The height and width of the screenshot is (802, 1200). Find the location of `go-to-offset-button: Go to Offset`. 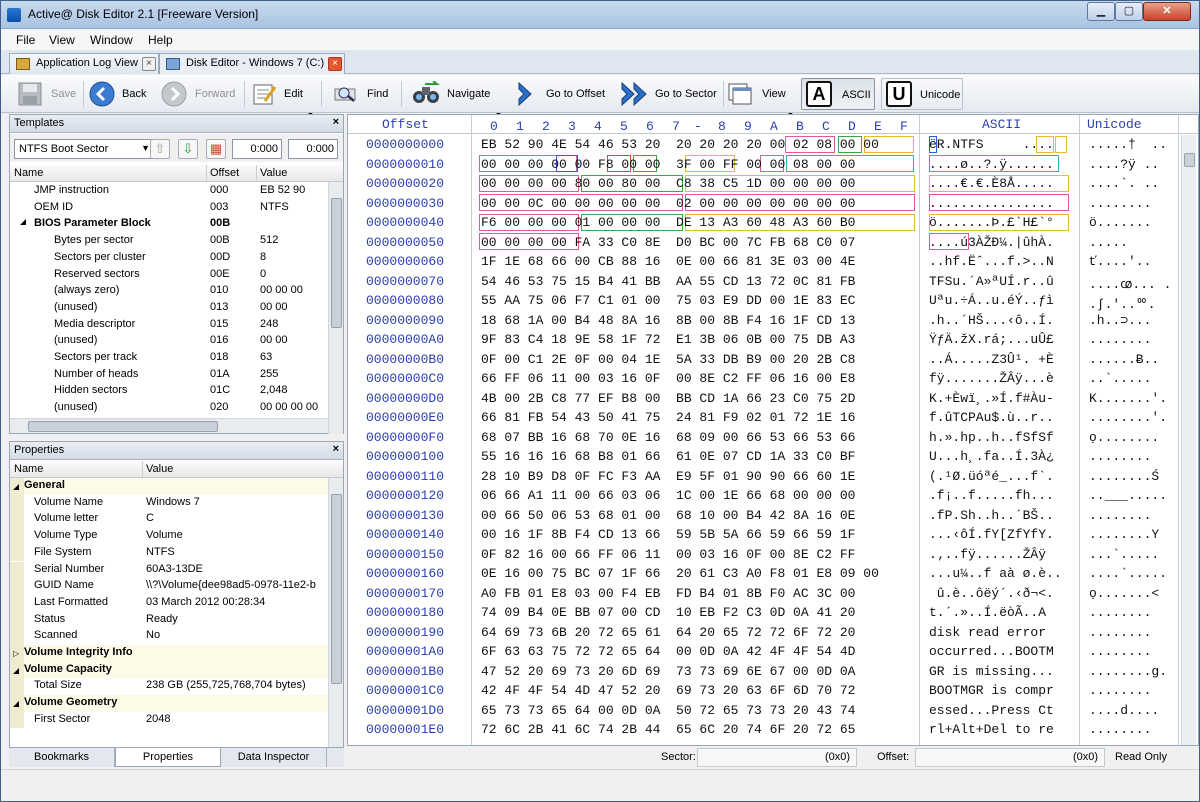

go-to-offset-button: Go to Offset is located at coordinates (563, 94).